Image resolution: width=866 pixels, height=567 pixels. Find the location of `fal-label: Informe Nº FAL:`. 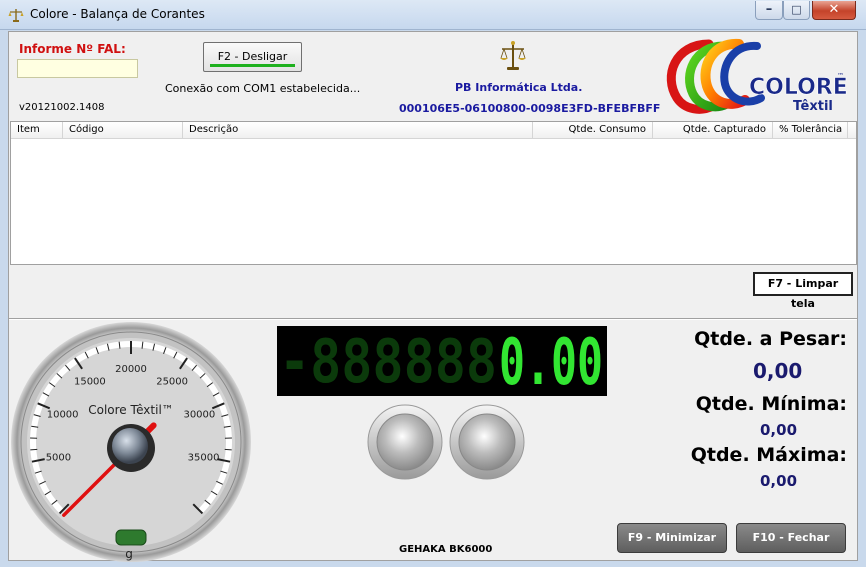

fal-label: Informe Nº FAL: is located at coordinates (72, 49).